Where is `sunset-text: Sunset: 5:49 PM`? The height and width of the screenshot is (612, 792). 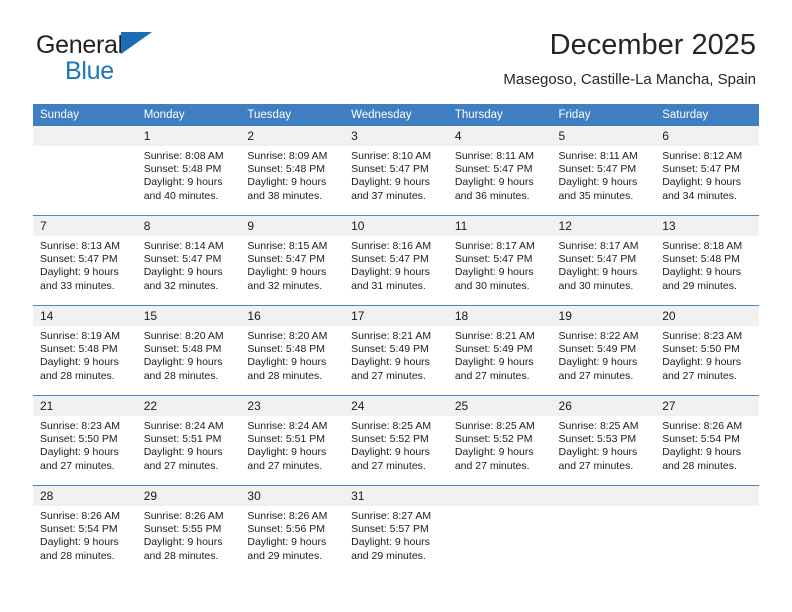
sunset-text: Sunset: 5:49 PM is located at coordinates (390, 349).